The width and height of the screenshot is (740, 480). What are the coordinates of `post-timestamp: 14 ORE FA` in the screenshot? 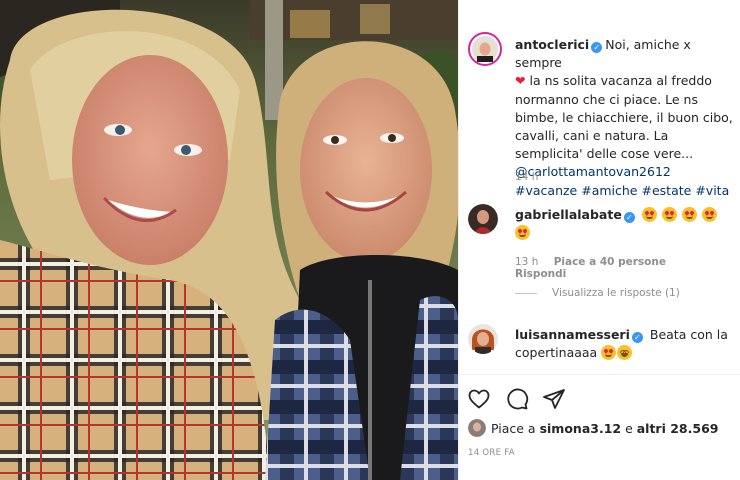 It's located at (491, 453).